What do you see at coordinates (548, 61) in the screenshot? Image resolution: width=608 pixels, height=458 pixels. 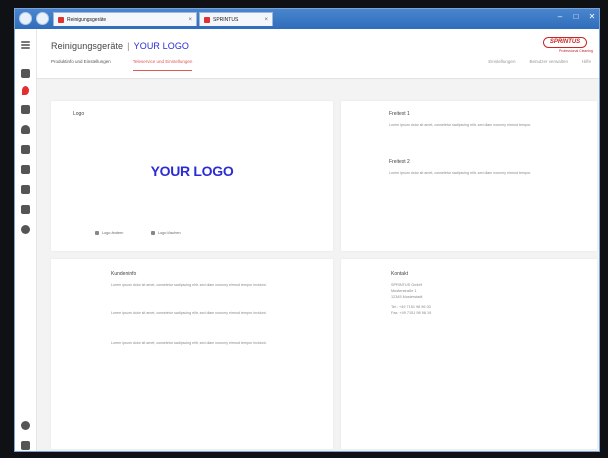 I see `tool-benutzer: Benutzer verwalten` at bounding box center [548, 61].